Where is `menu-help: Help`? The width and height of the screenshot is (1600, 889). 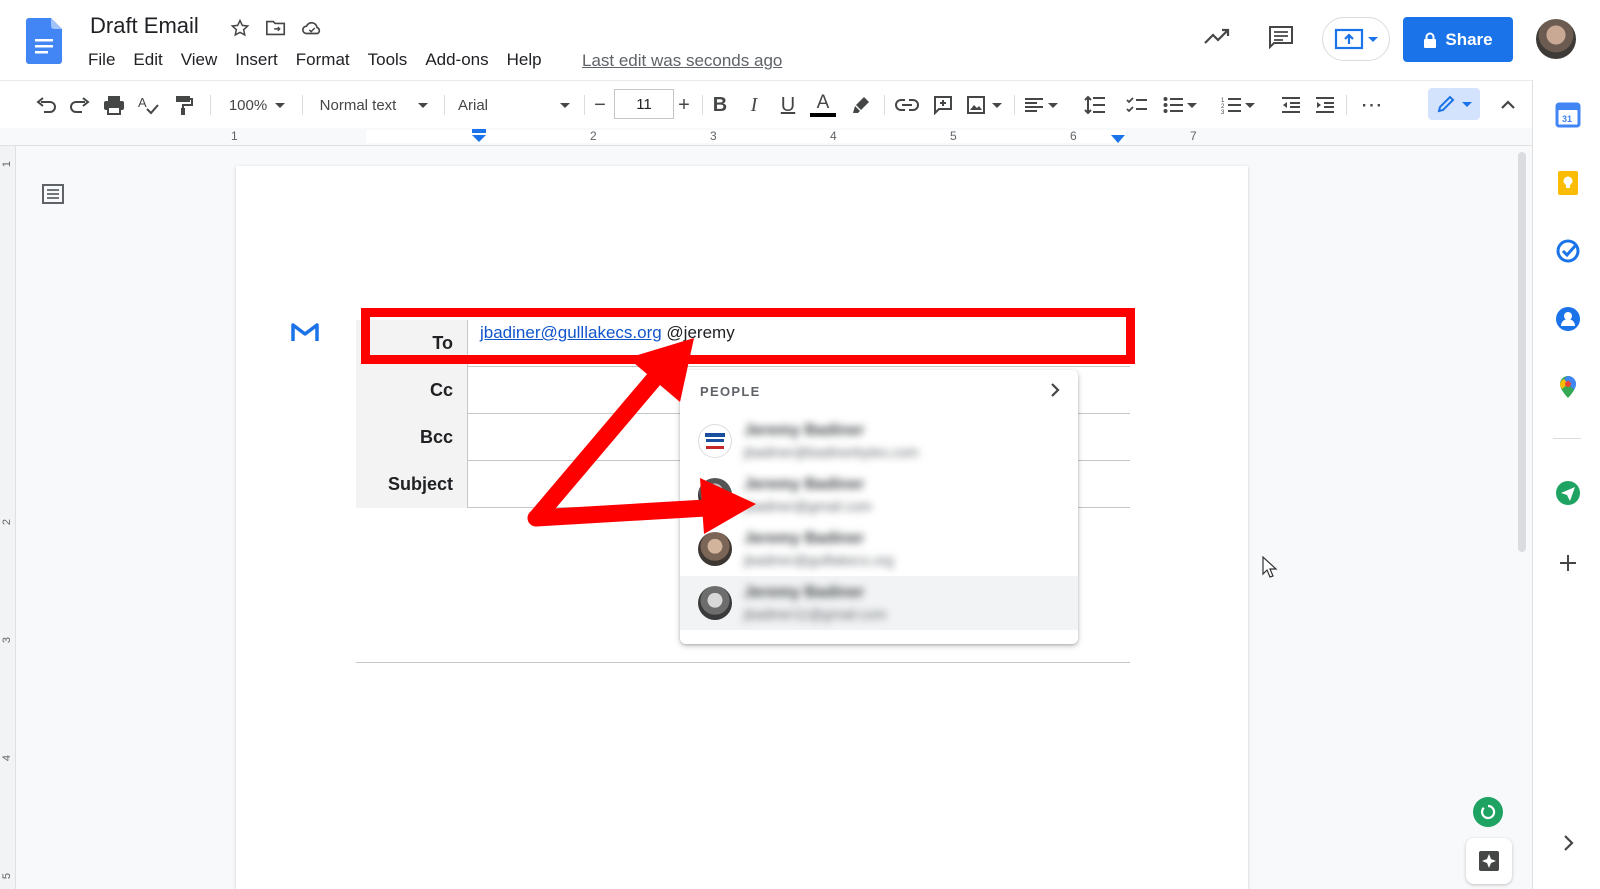 menu-help: Help is located at coordinates (524, 60).